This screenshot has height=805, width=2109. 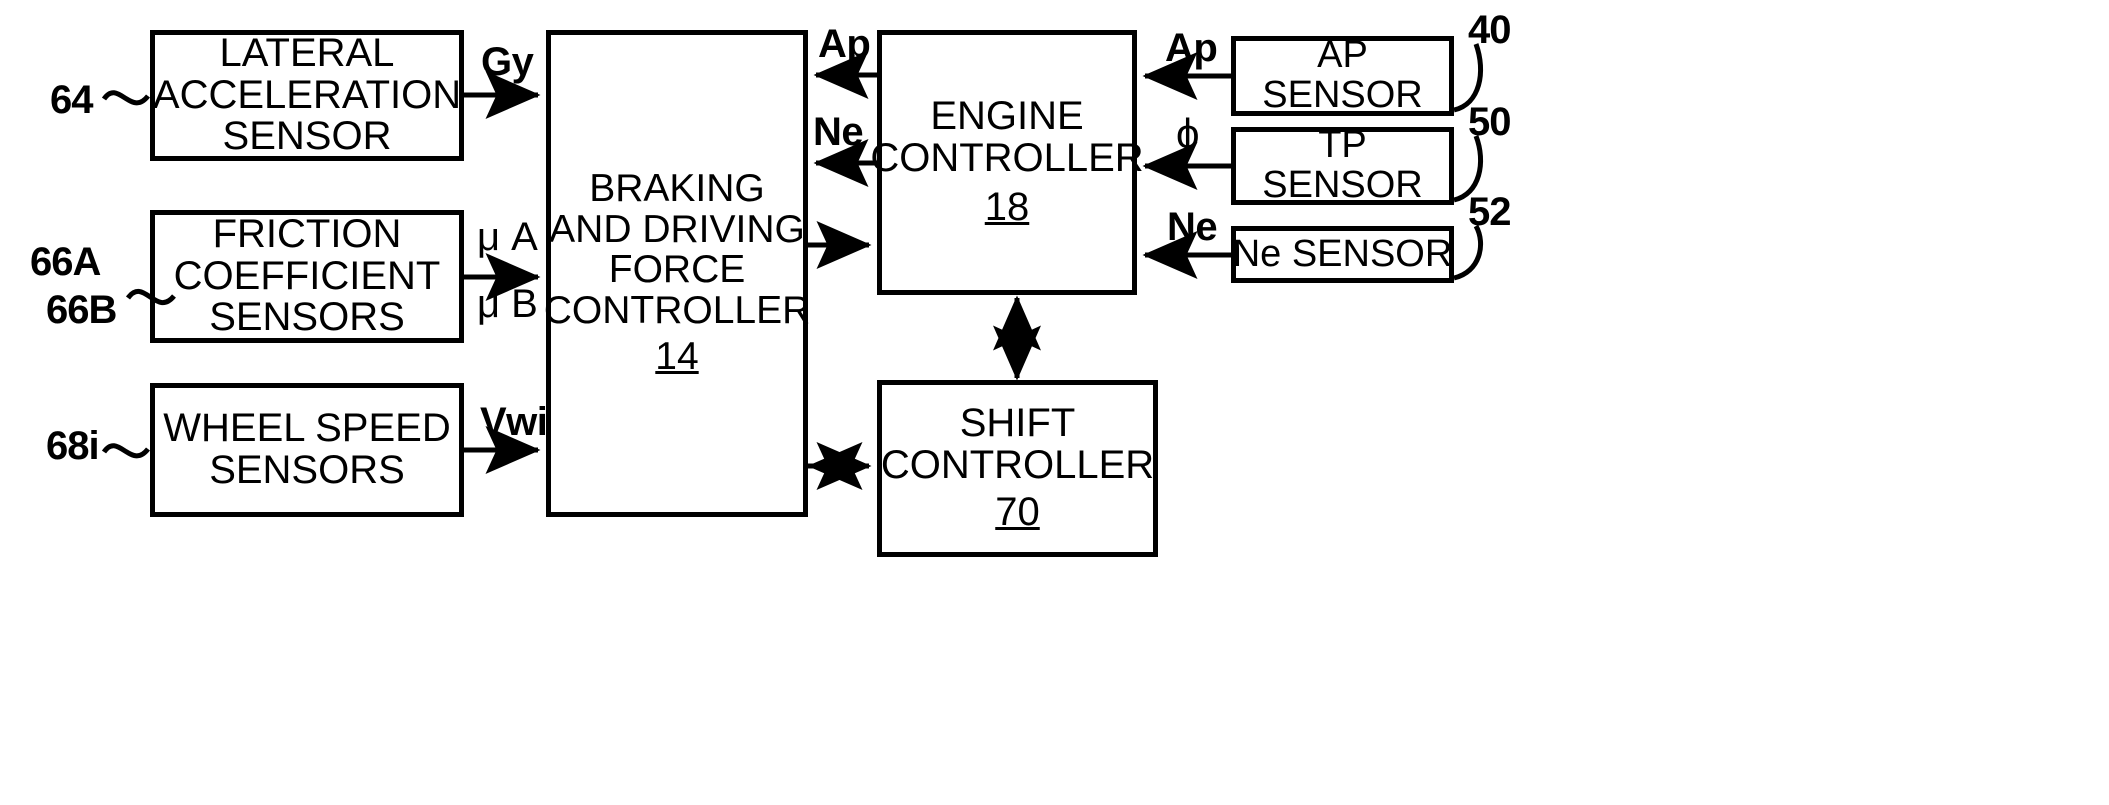 I want to click on block-ref-label: 70, so click(x=1017, y=512).